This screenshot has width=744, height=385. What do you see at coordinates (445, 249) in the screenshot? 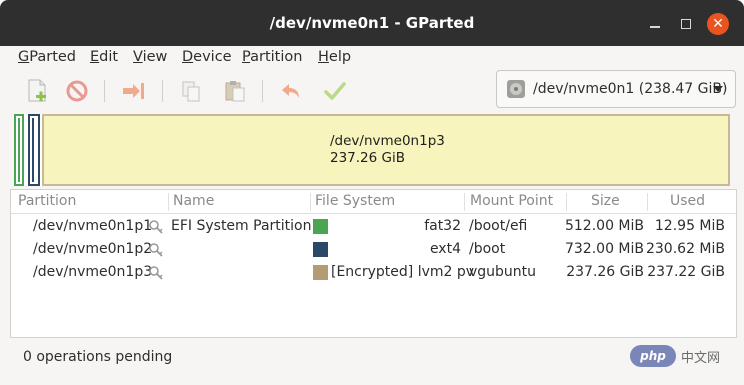
I see `cell-file-system: ext4` at bounding box center [445, 249].